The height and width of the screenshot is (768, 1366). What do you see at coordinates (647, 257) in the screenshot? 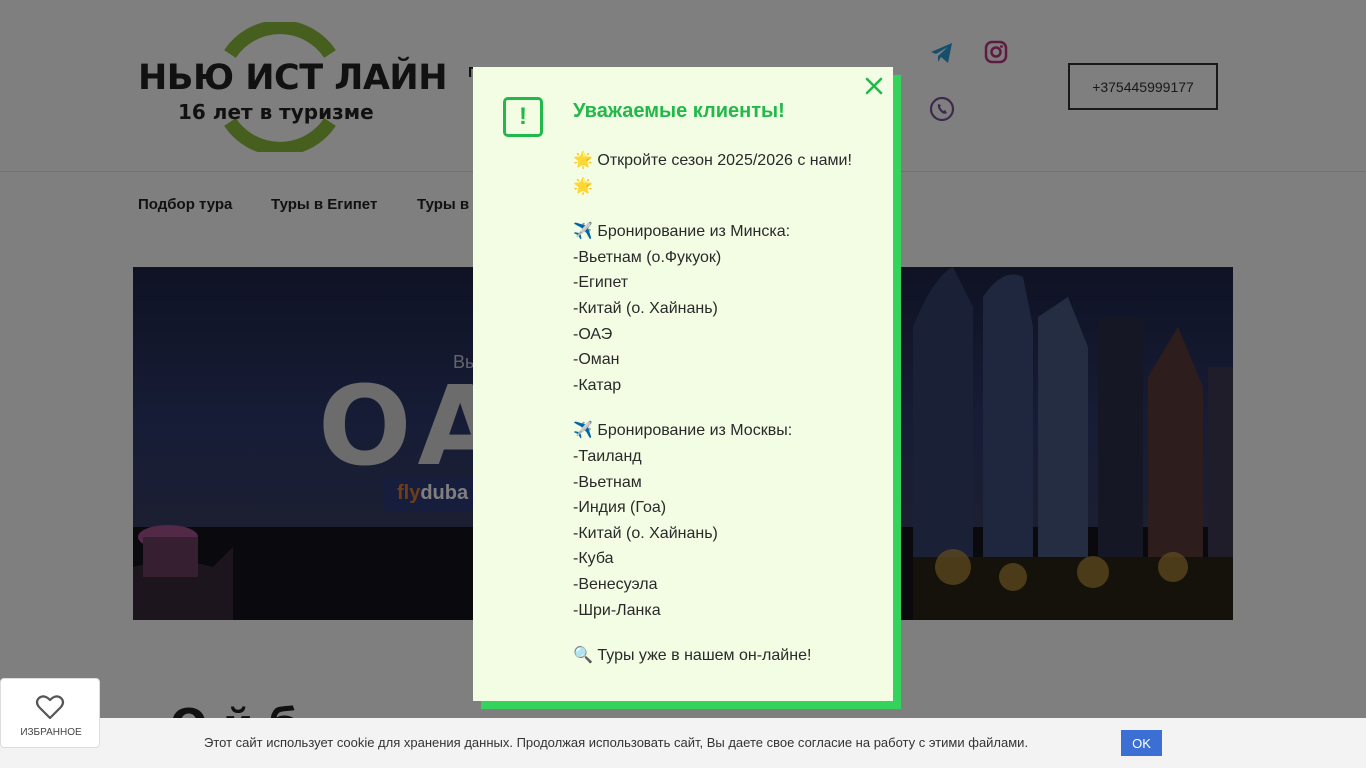
I see `list-item: -Вьетнам (о.Фукуок)` at bounding box center [647, 257].